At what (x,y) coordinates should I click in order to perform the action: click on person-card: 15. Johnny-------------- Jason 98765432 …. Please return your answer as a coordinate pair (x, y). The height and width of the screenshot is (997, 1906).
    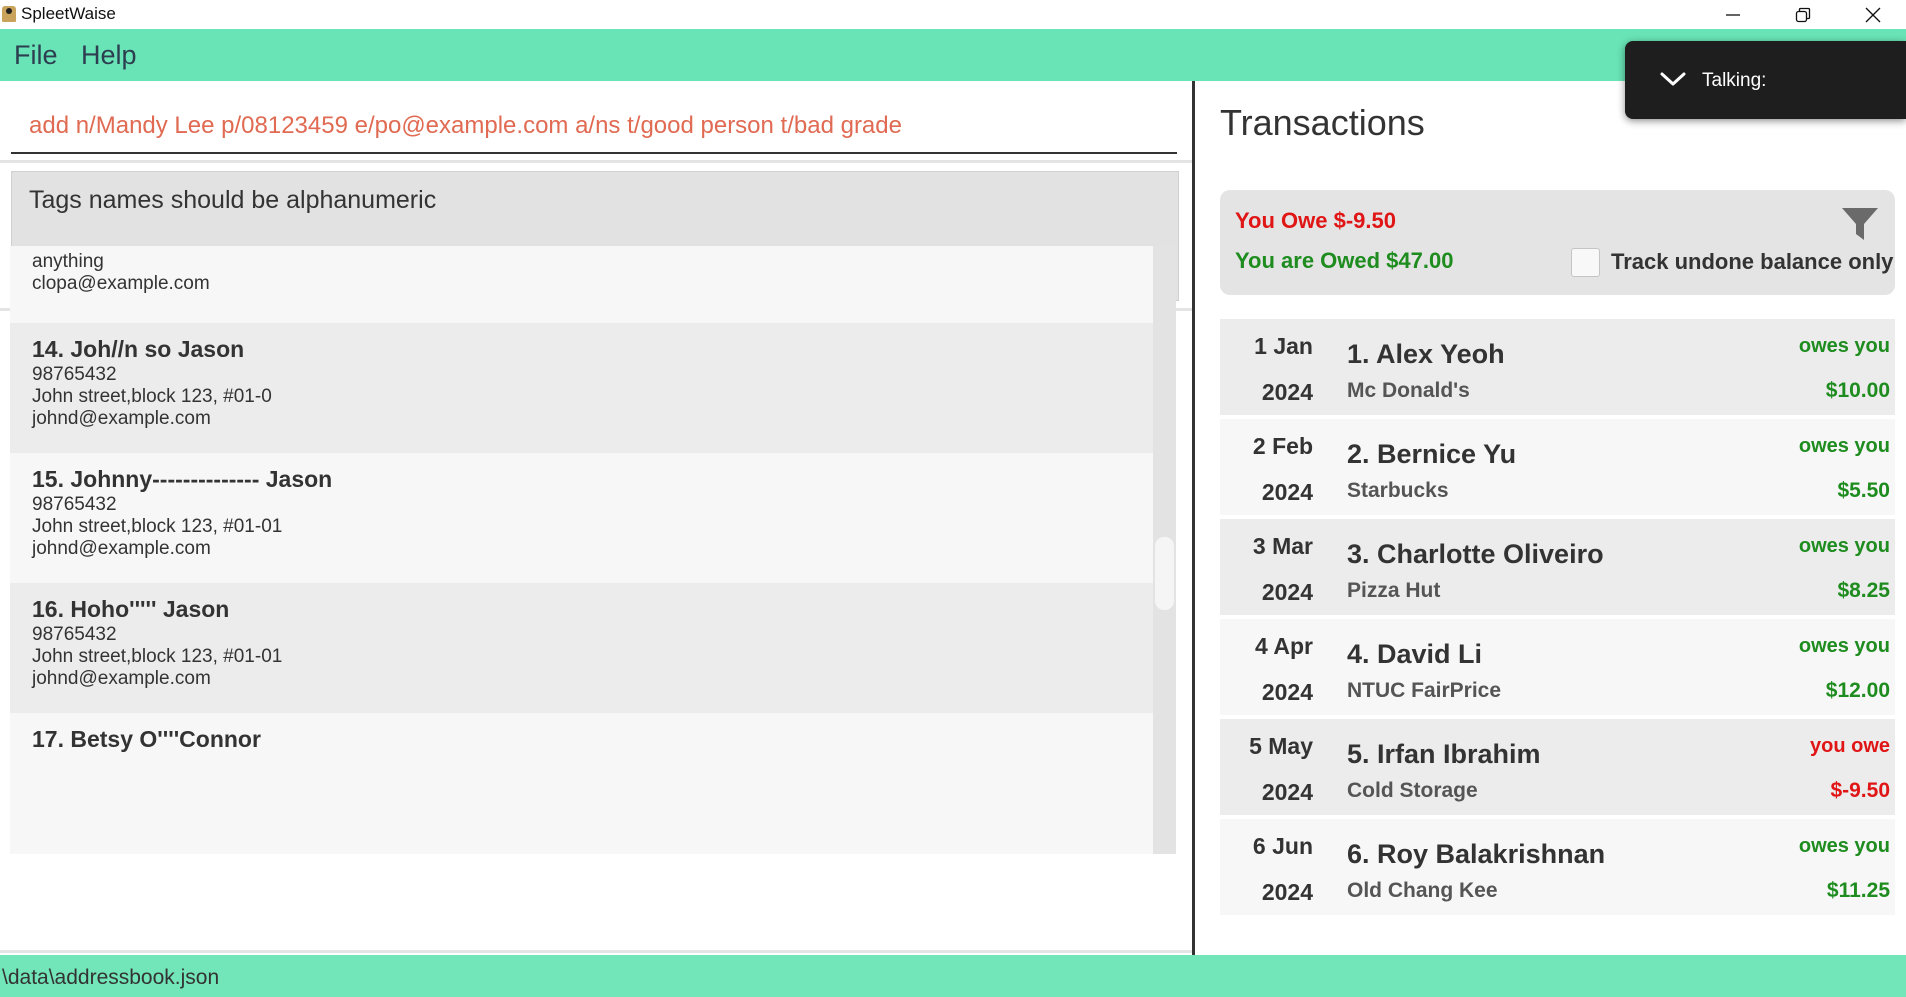
    Looking at the image, I should click on (581, 518).